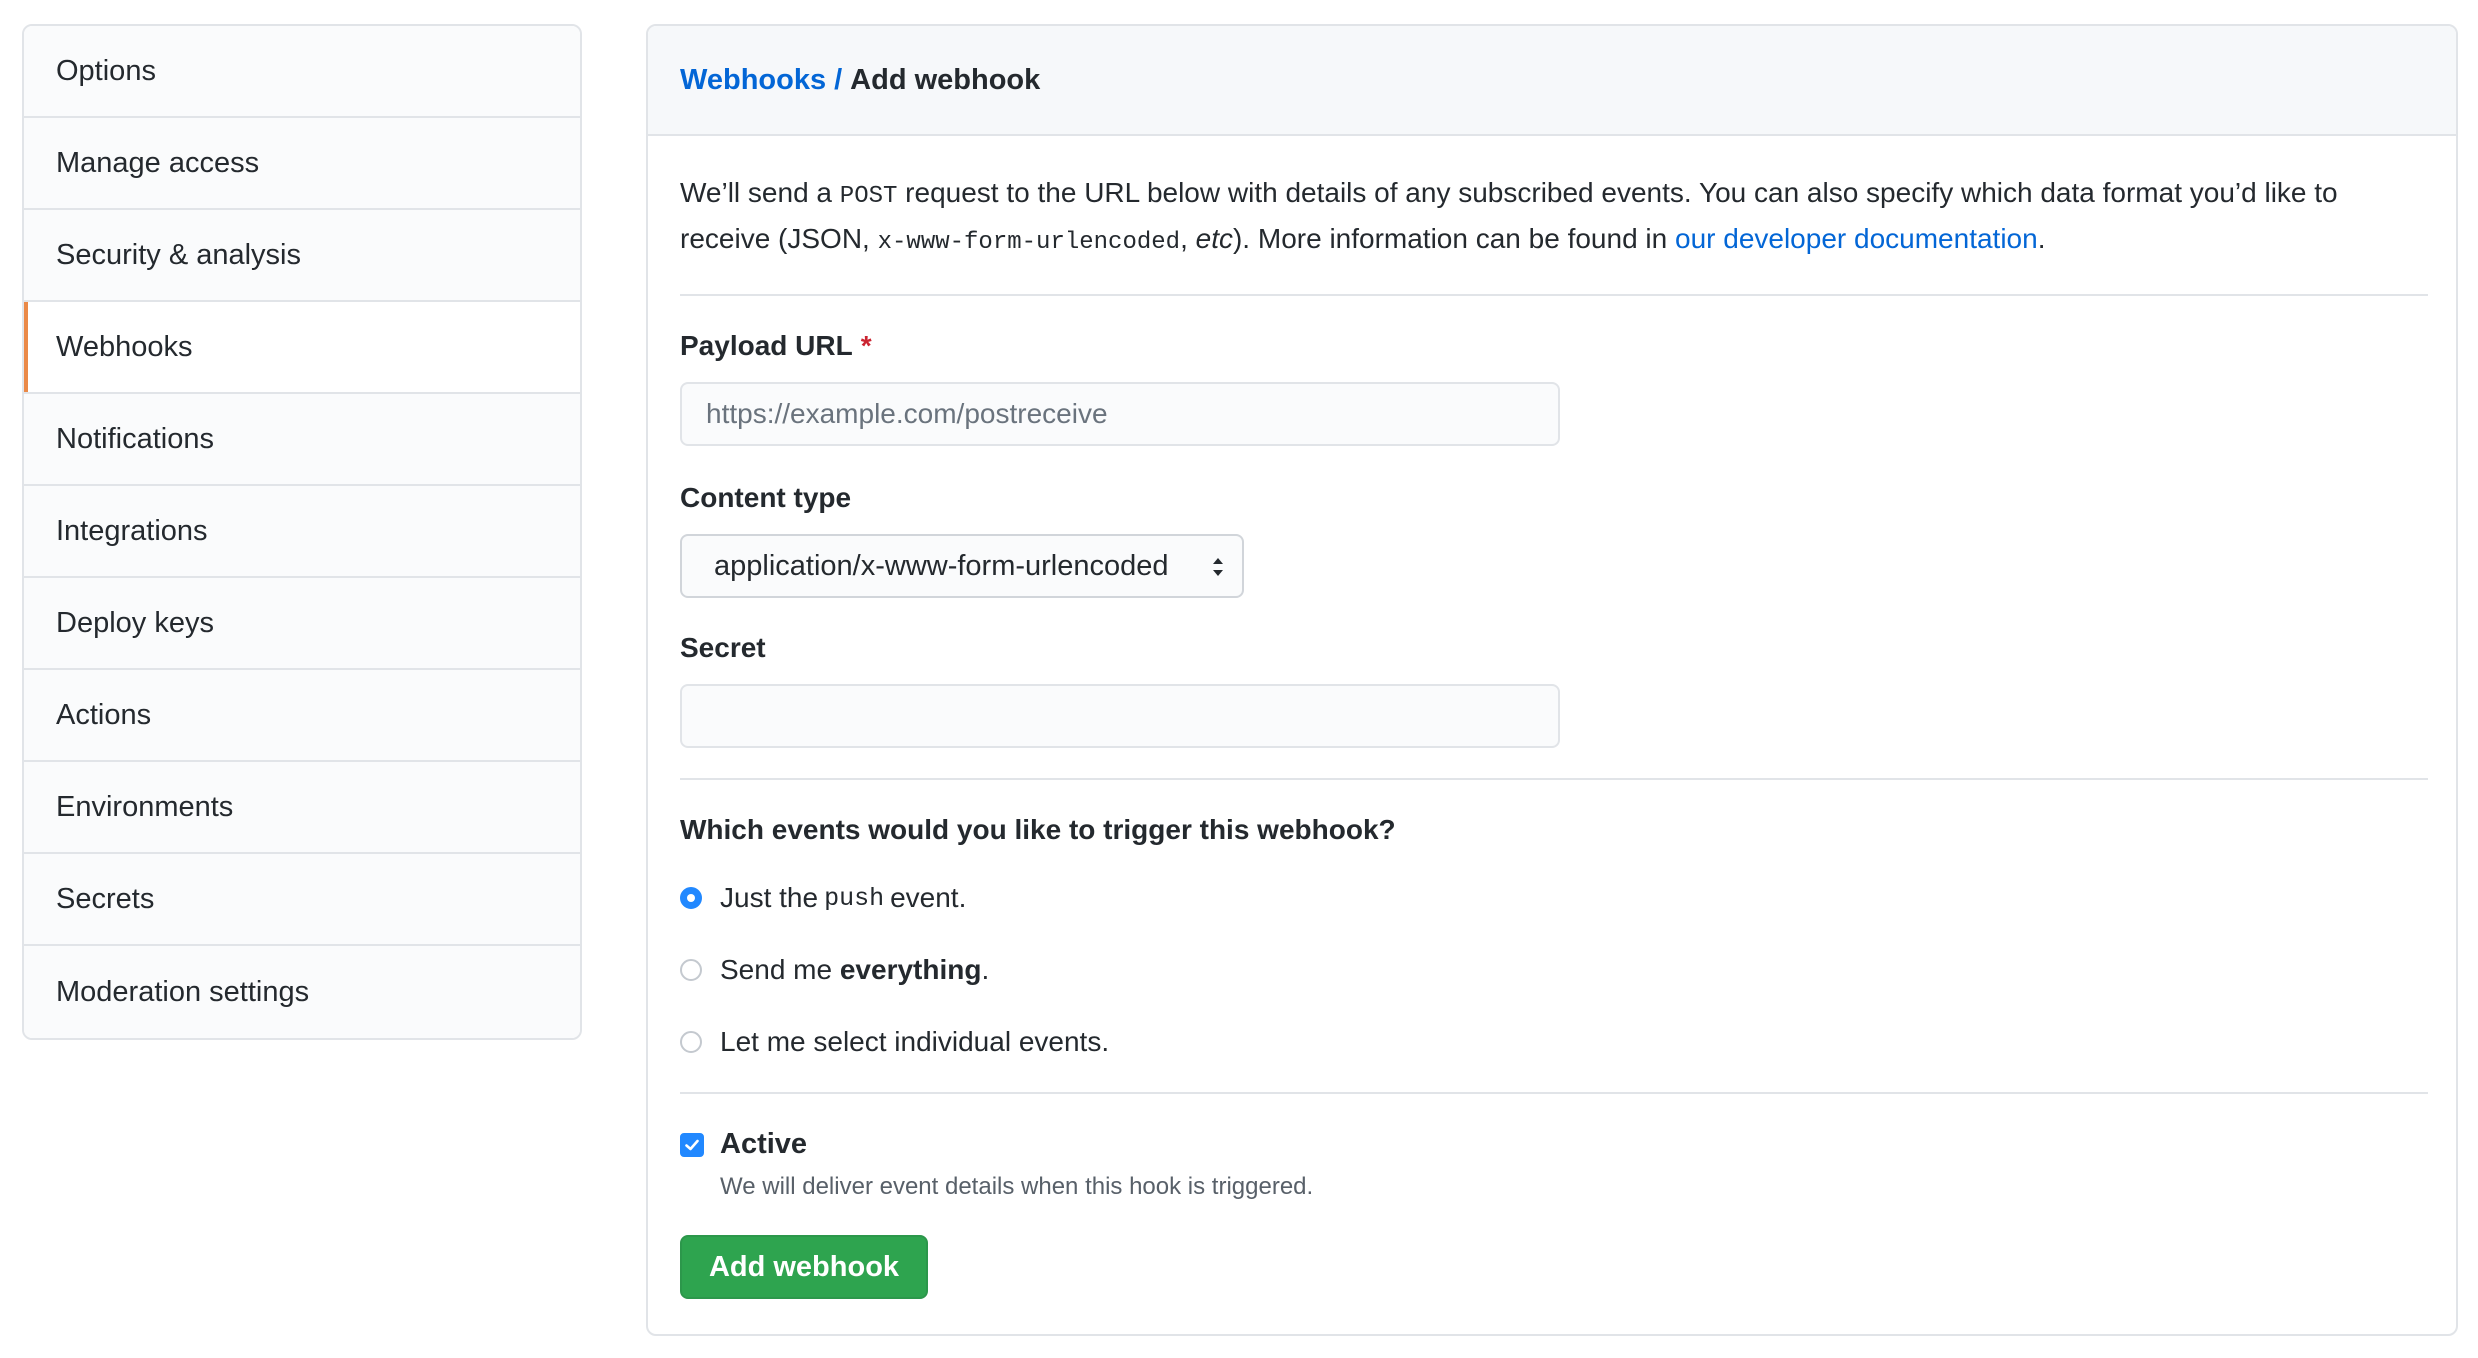 The image size is (2478, 1358). Describe the element at coordinates (804, 1267) in the screenshot. I see `add-webhook-button: Add webhook` at that location.